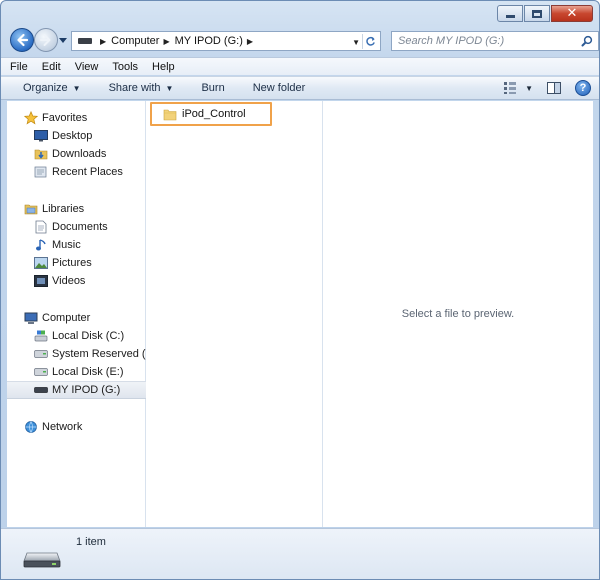 Image resolution: width=600 pixels, height=580 pixels. I want to click on nav-computer-label: Computer, so click(66, 318).